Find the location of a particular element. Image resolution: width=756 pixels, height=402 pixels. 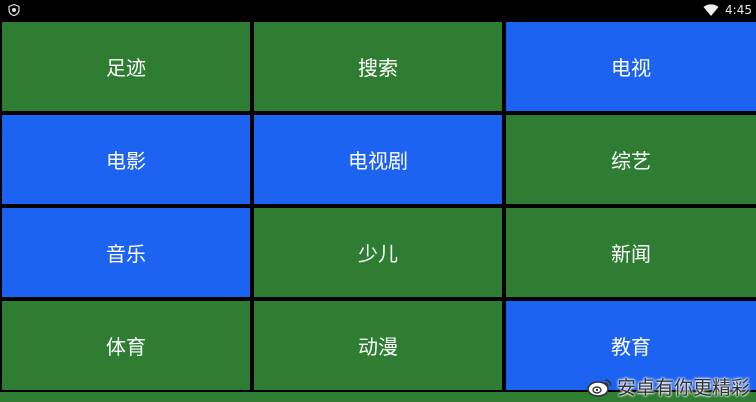

tile-search: 搜索 is located at coordinates (378, 66).